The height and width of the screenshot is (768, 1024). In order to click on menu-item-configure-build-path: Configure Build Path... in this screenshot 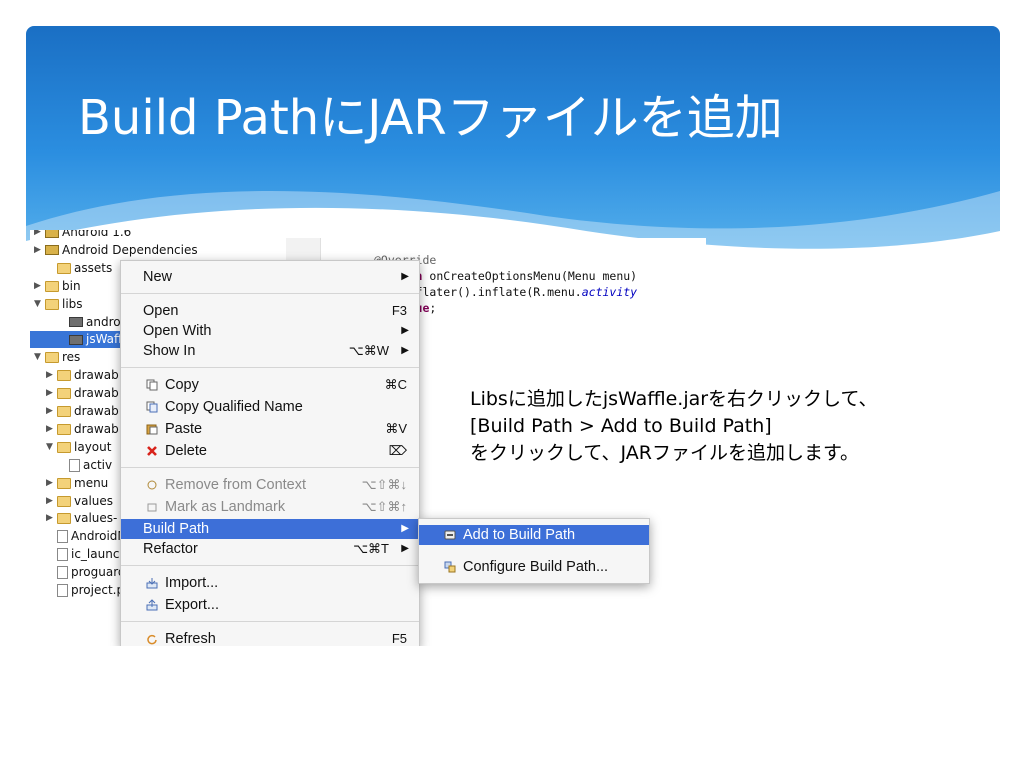, I will do `click(534, 567)`.